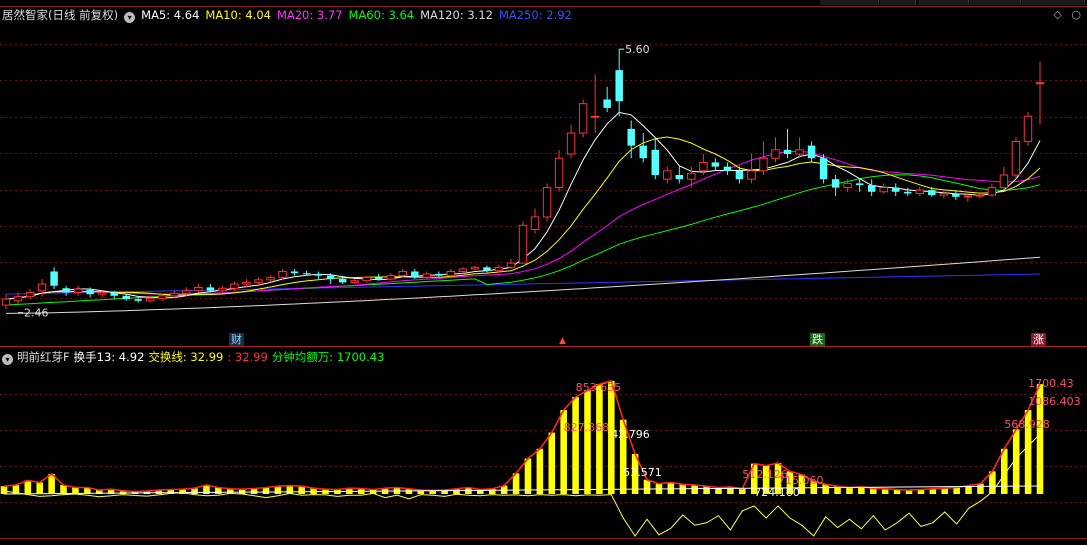  What do you see at coordinates (43, 357) in the screenshot?
I see `indicator-title: 明前红芽F` at bounding box center [43, 357].